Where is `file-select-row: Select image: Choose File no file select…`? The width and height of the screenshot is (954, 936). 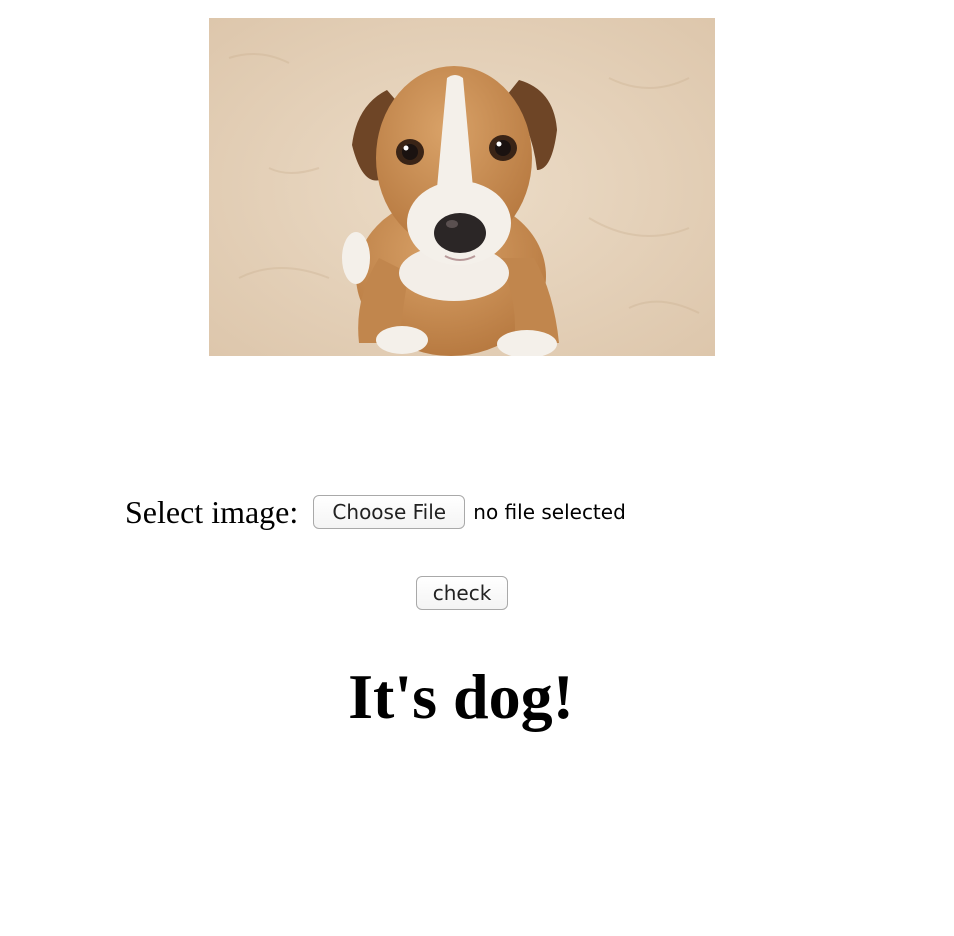
file-select-row: Select image: Choose File no file select… is located at coordinates (375, 512).